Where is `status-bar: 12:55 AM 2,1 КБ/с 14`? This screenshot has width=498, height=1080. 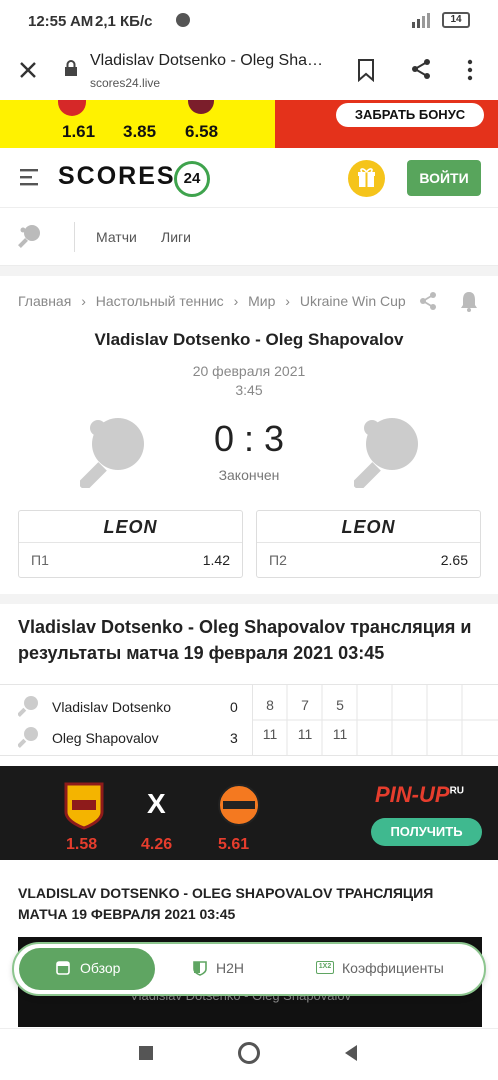 status-bar: 12:55 AM 2,1 КБ/с 14 is located at coordinates (249, 22).